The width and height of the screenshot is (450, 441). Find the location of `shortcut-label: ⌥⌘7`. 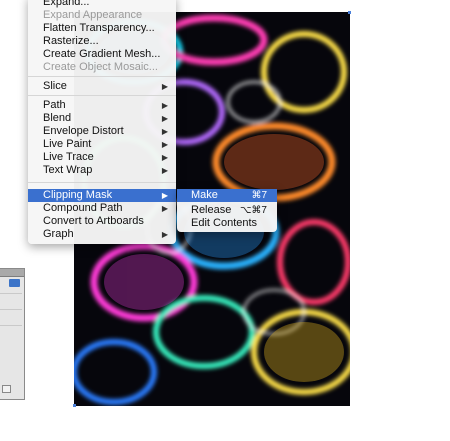

shortcut-label: ⌥⌘7 is located at coordinates (253, 210).